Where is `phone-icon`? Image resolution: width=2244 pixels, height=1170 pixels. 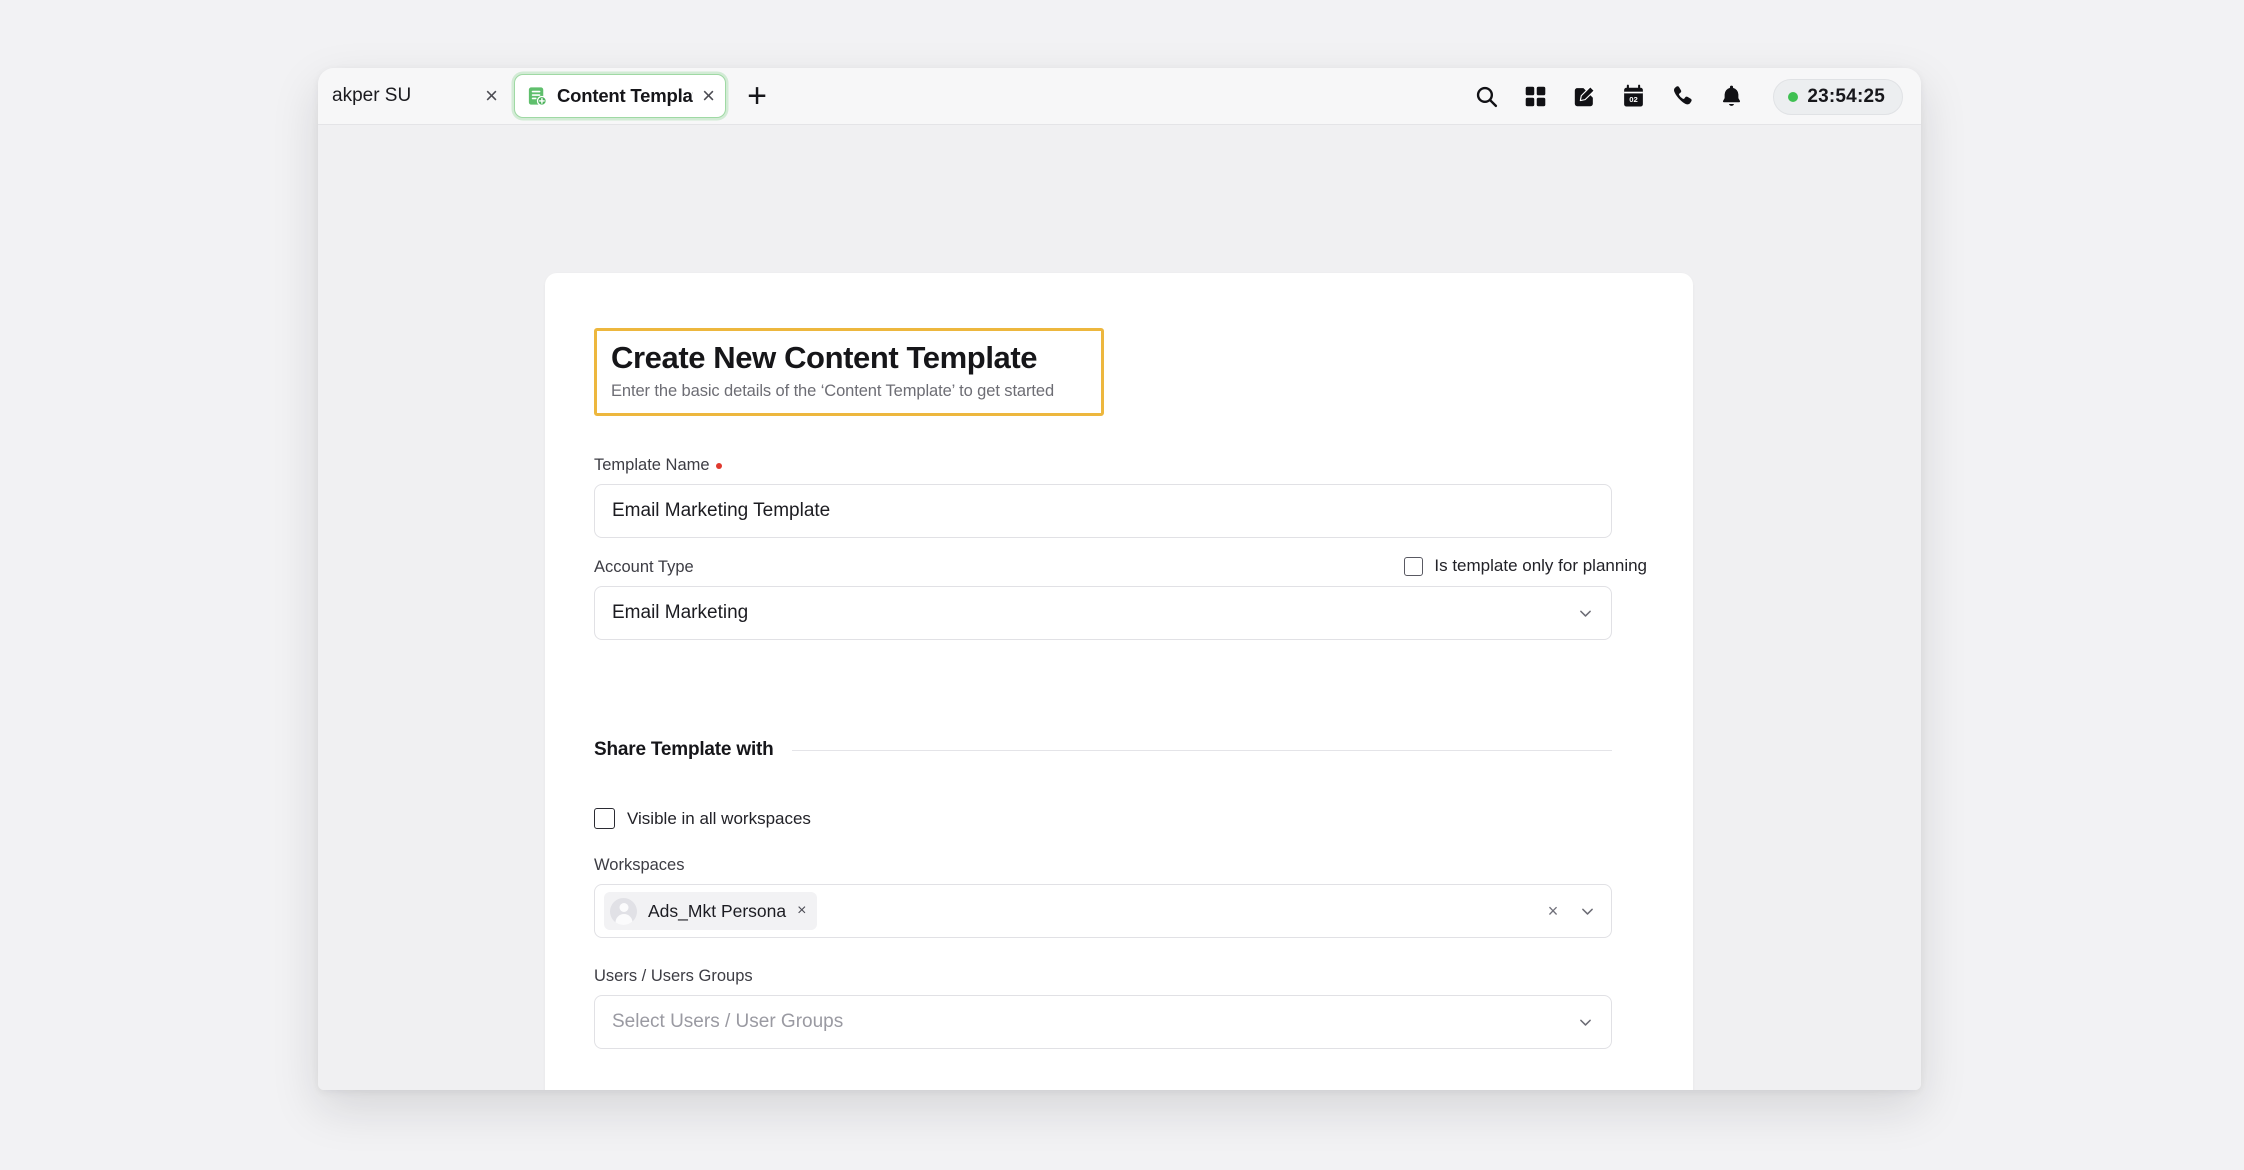
phone-icon is located at coordinates (1682, 97).